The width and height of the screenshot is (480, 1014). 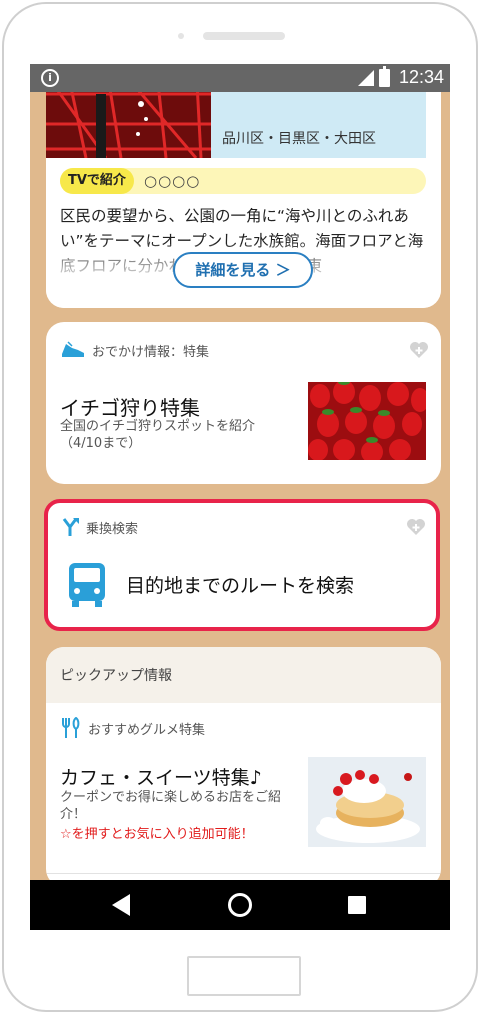 What do you see at coordinates (422, 77) in the screenshot?
I see `status-time: 12:34` at bounding box center [422, 77].